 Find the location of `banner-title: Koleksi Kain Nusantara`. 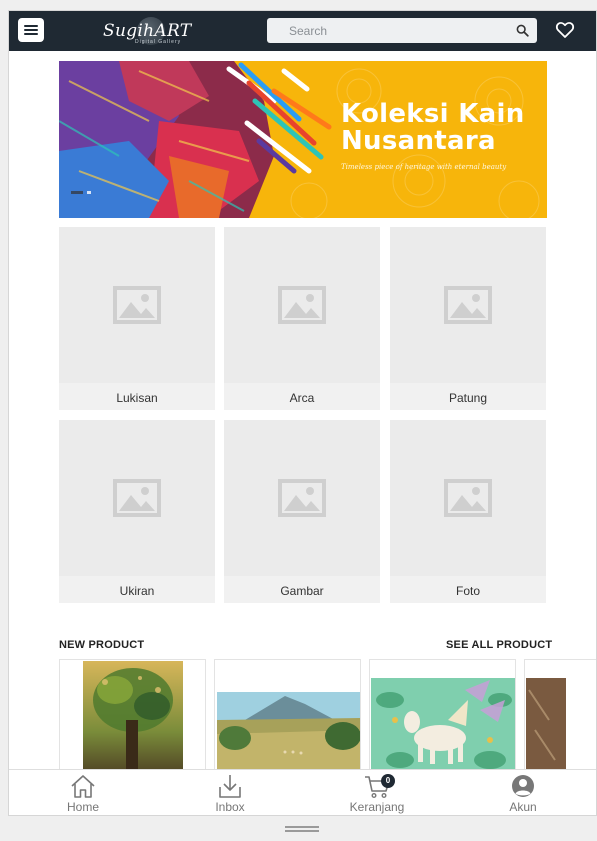

banner-title: Koleksi Kain Nusantara is located at coordinates (433, 127).